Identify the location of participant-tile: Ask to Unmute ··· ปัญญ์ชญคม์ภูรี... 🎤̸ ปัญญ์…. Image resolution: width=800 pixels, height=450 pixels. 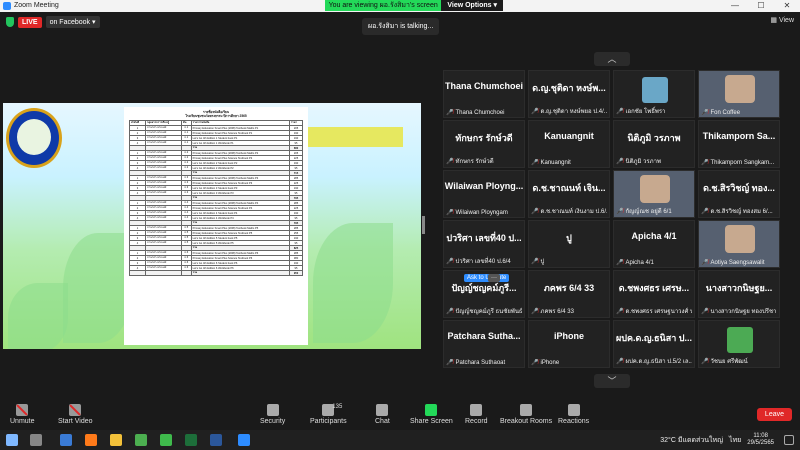
(484, 294).